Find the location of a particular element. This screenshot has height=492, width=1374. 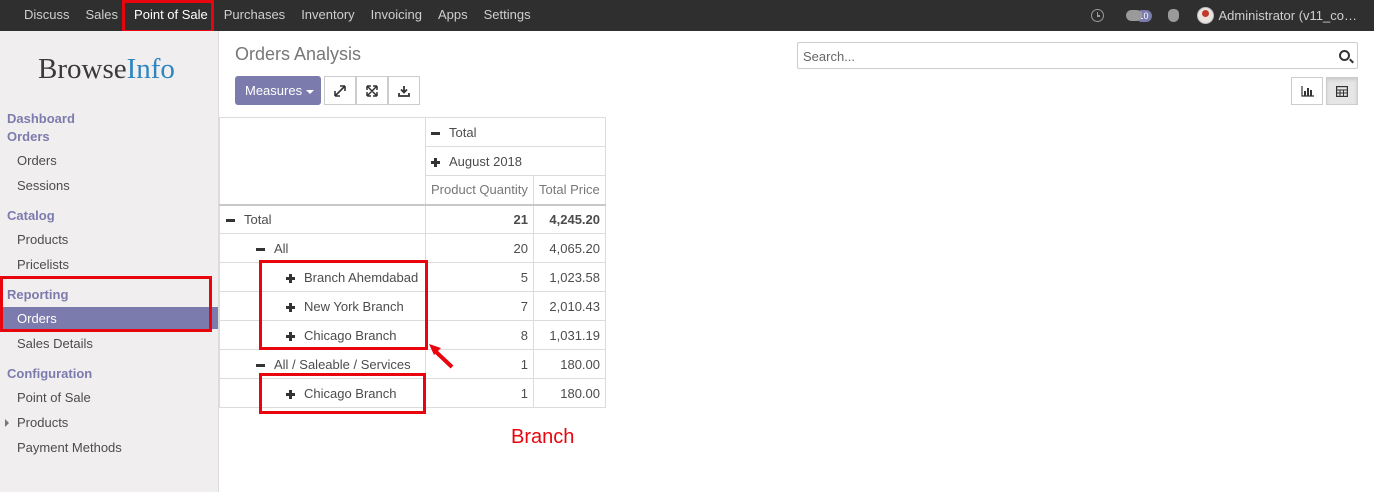

search-input is located at coordinates (1063, 56).